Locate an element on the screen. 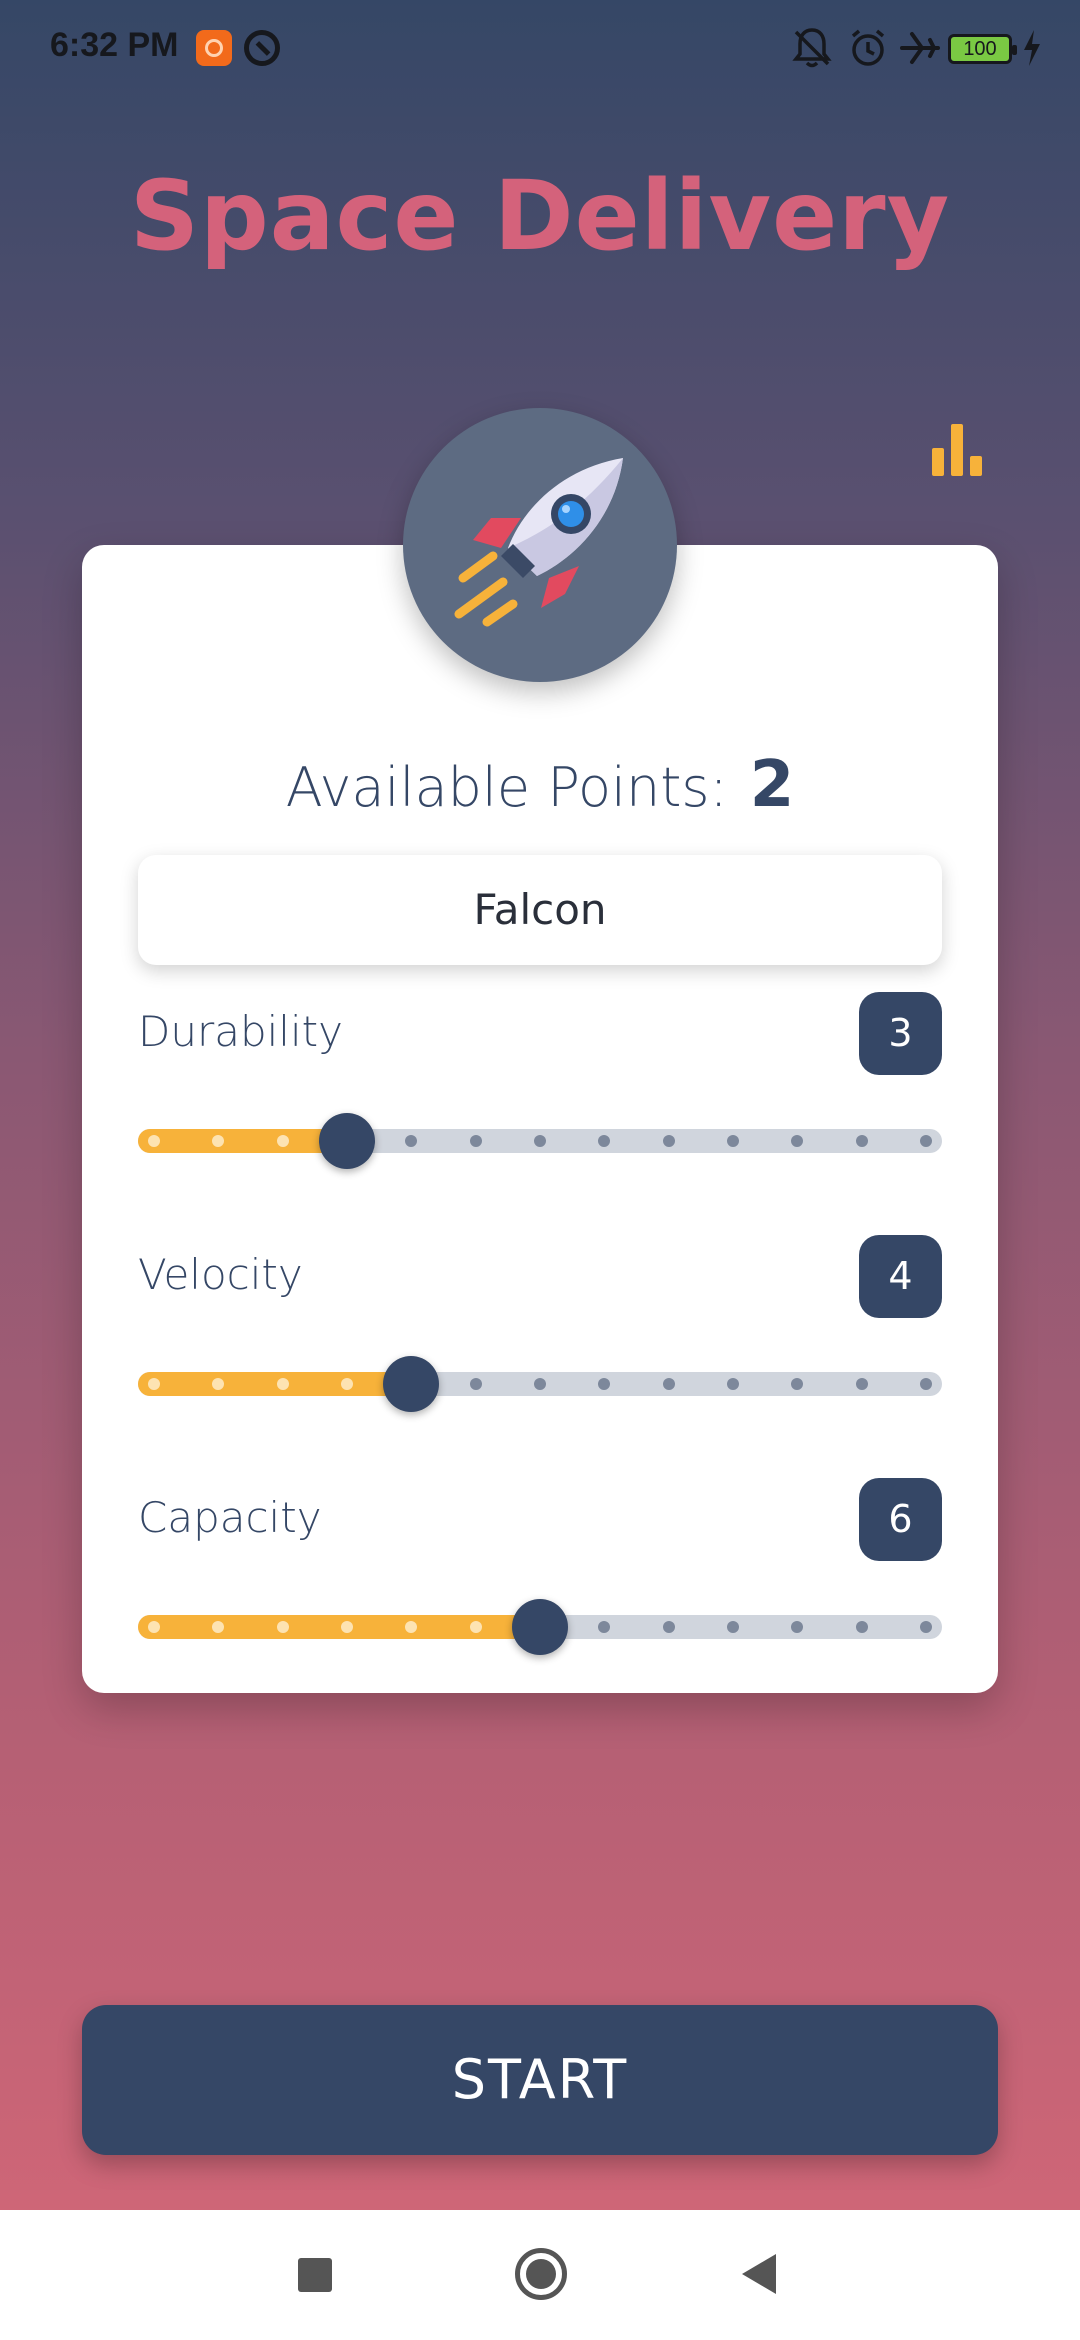 The image size is (1080, 2340). alarm-icon is located at coordinates (868, 47).